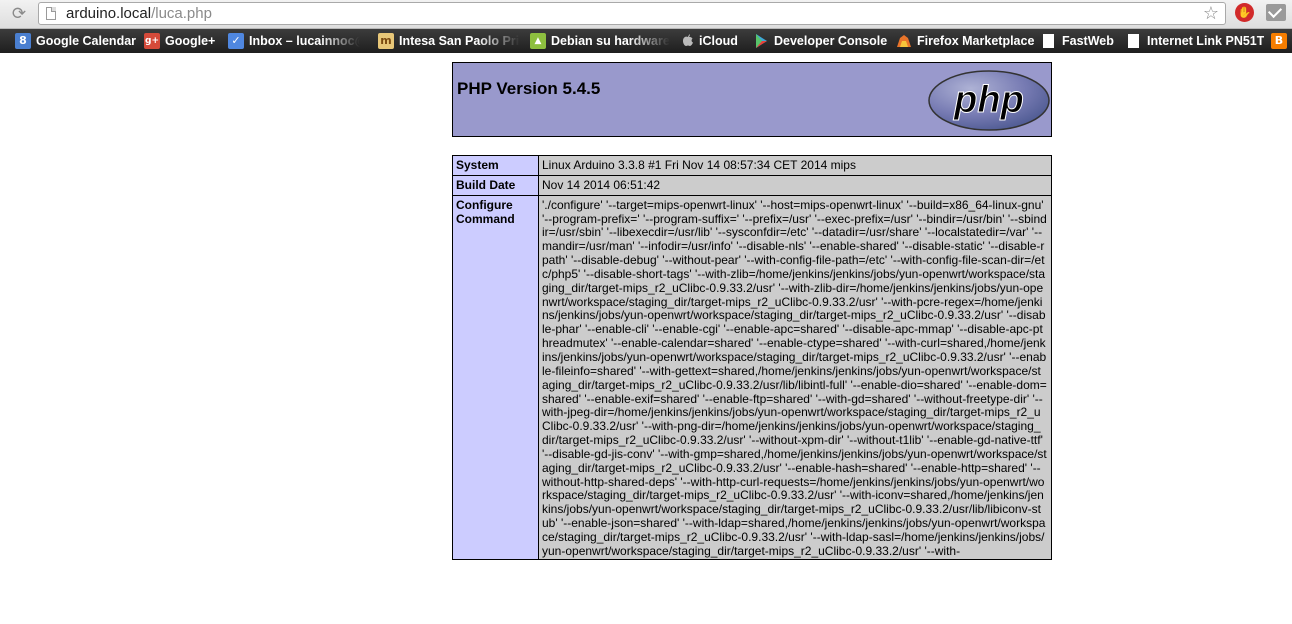  I want to click on url-path: /luca.php, so click(181, 13).